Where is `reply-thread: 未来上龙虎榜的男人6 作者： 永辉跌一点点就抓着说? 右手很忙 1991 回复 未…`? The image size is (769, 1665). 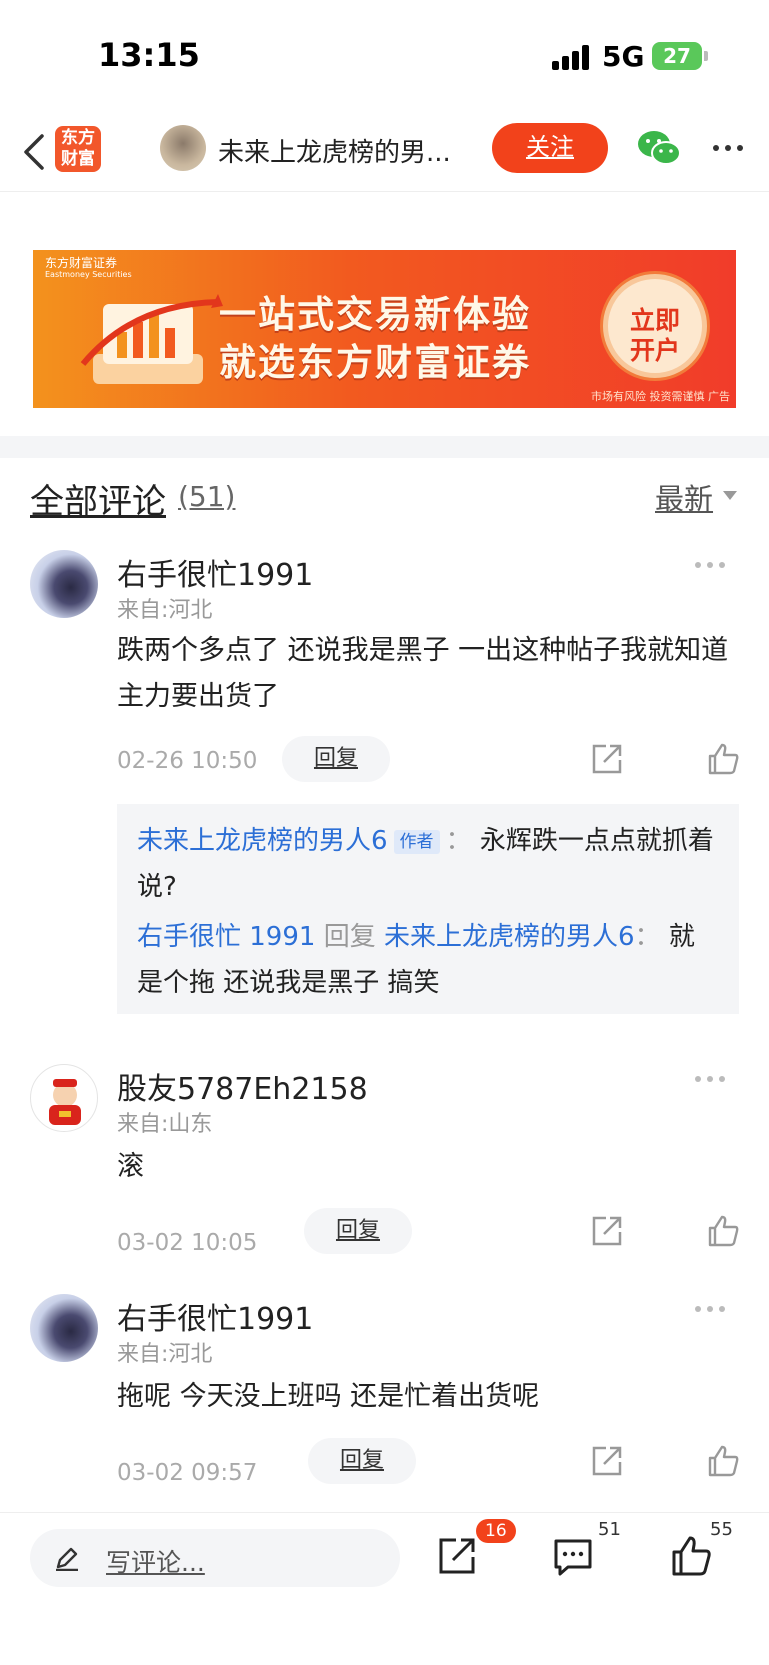
reply-thread: 未来上龙虎榜的男人6 作者： 永辉跌一点点就抓着说? 右手很忙 1991 回复 未… is located at coordinates (428, 909).